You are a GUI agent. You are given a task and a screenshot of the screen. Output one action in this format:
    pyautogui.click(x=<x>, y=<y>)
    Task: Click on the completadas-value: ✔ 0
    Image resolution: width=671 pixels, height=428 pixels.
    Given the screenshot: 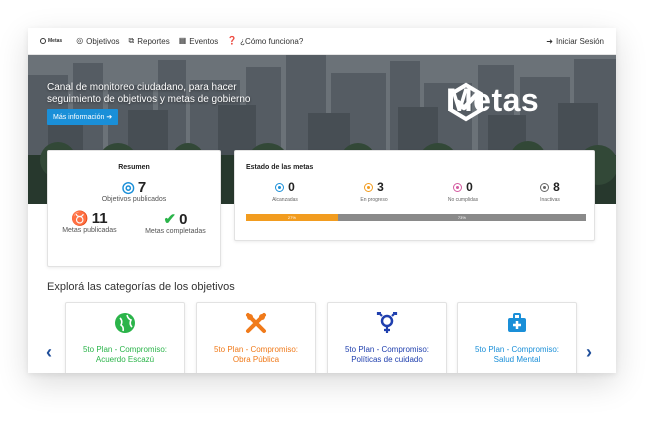 What is the action you would take?
    pyautogui.click(x=175, y=219)
    